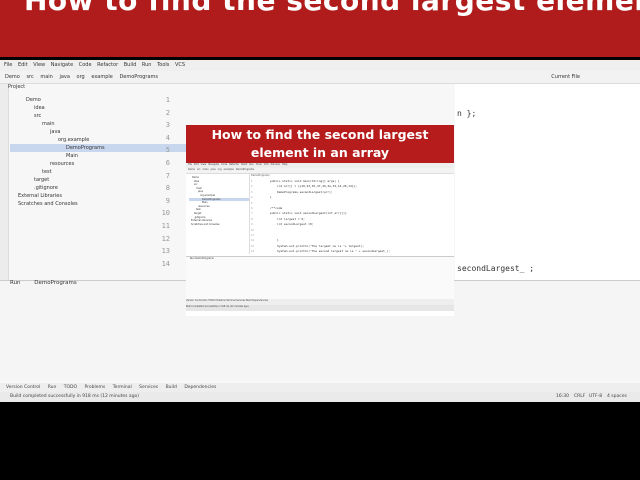  I want to click on run-tab: DemoPrograms, so click(55, 283).